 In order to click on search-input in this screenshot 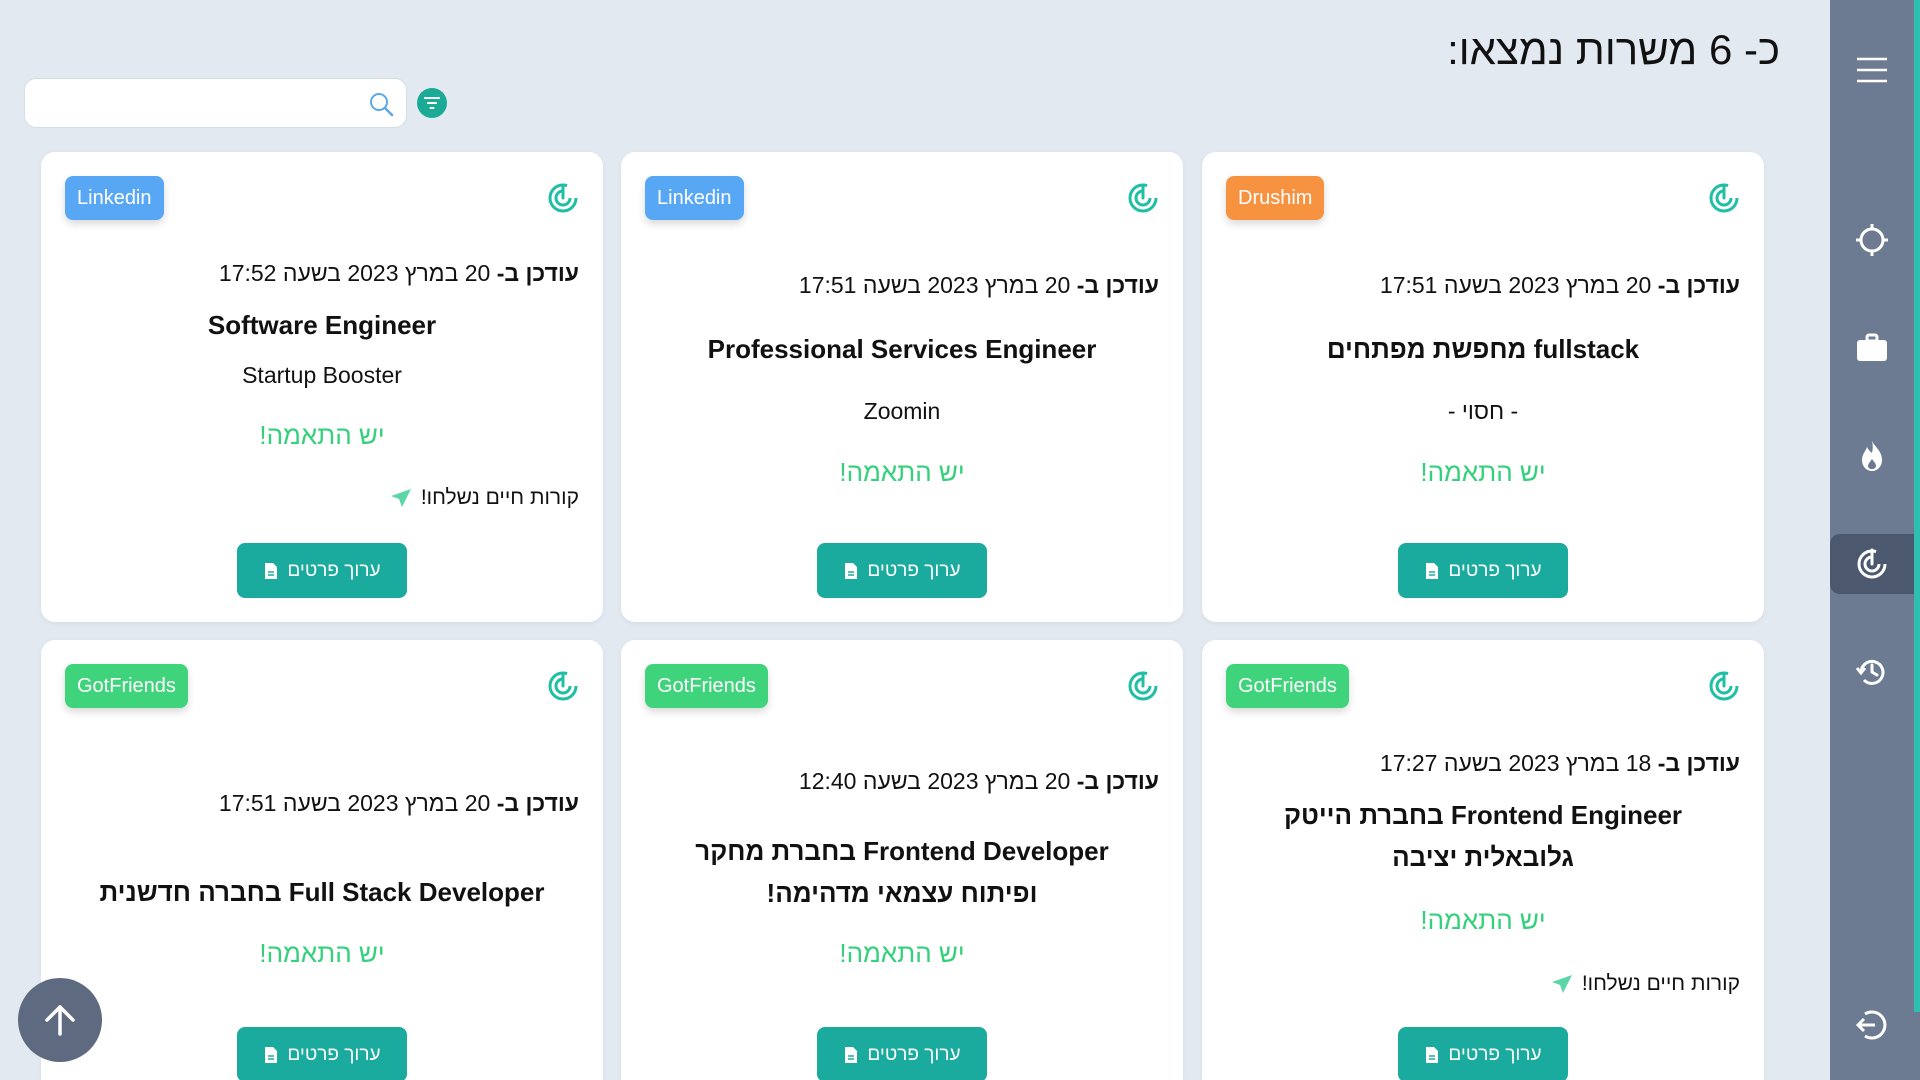, I will do `click(215, 103)`.